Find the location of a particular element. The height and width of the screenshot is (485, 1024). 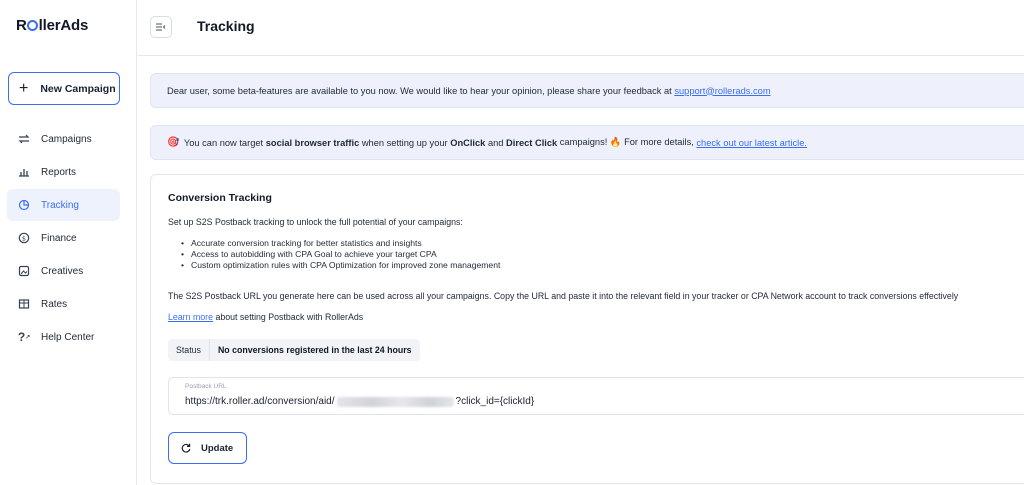

banner-bold: Direct Click is located at coordinates (532, 142).